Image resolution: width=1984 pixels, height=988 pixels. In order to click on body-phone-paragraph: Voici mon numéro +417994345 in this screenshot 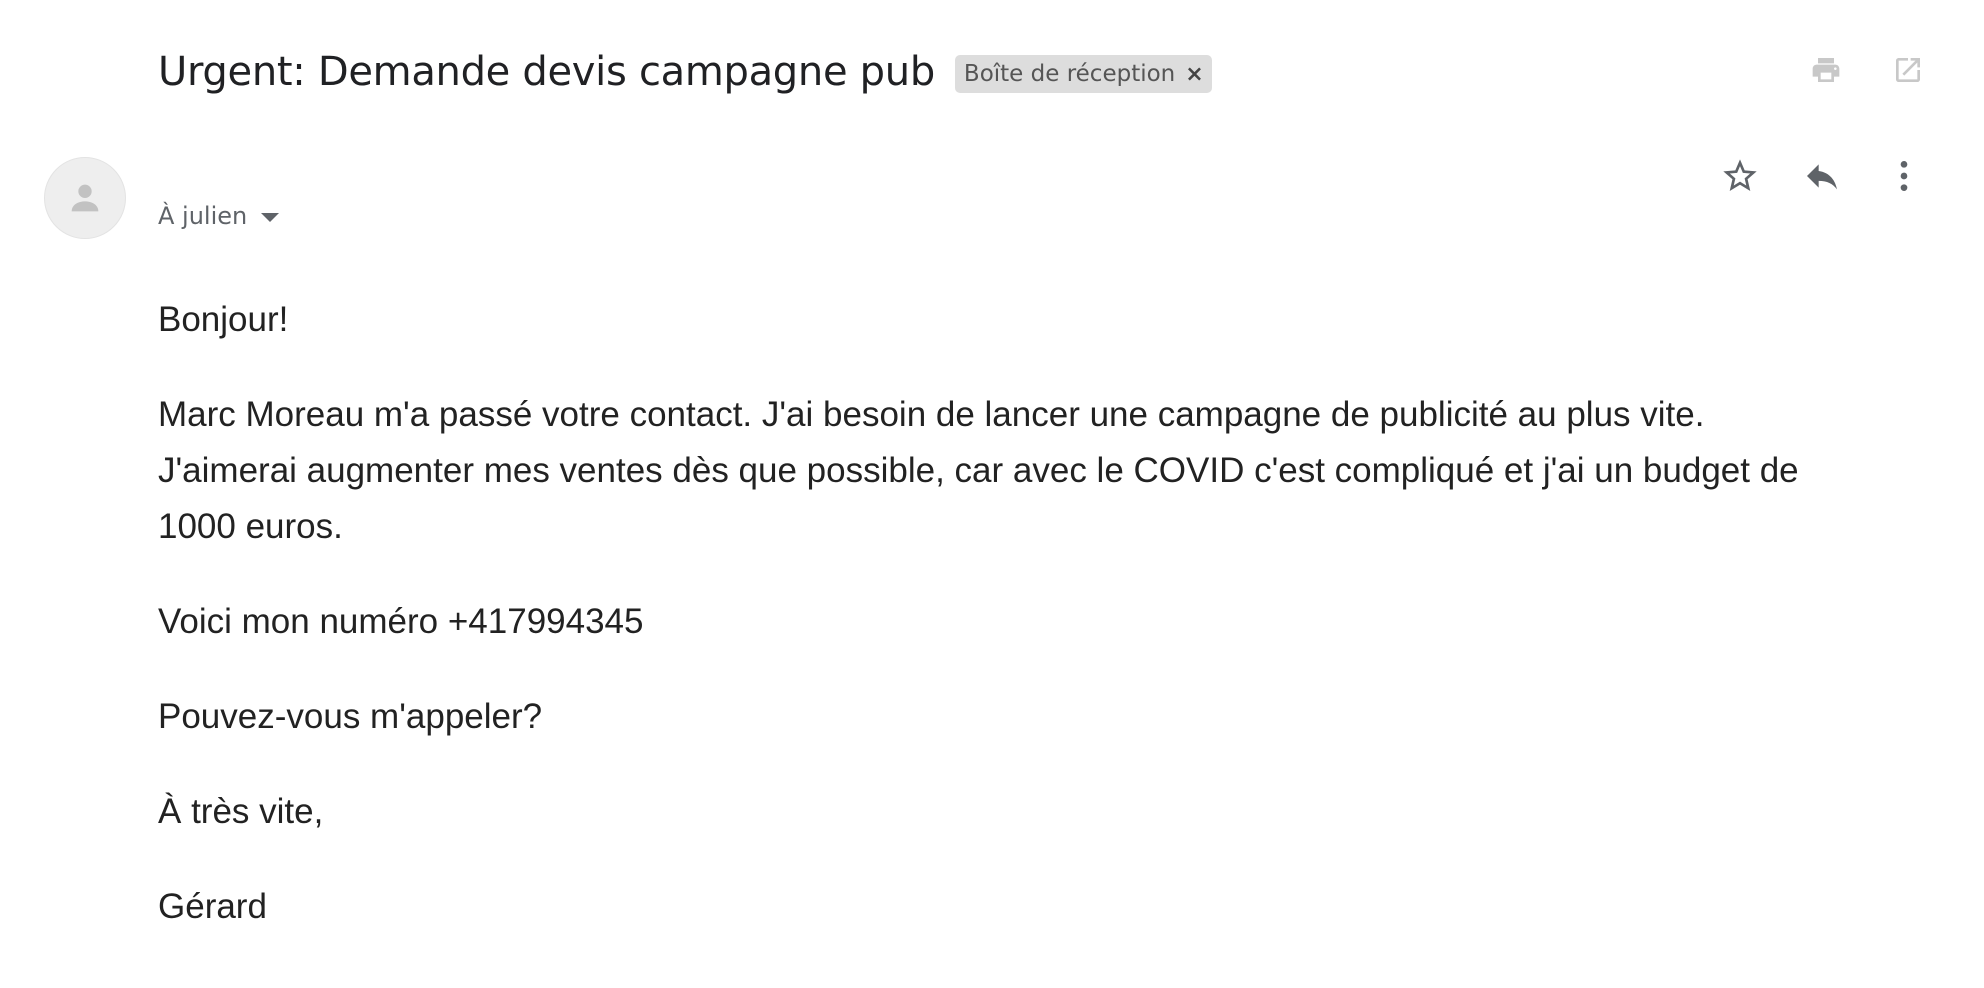, I will do `click(401, 621)`.